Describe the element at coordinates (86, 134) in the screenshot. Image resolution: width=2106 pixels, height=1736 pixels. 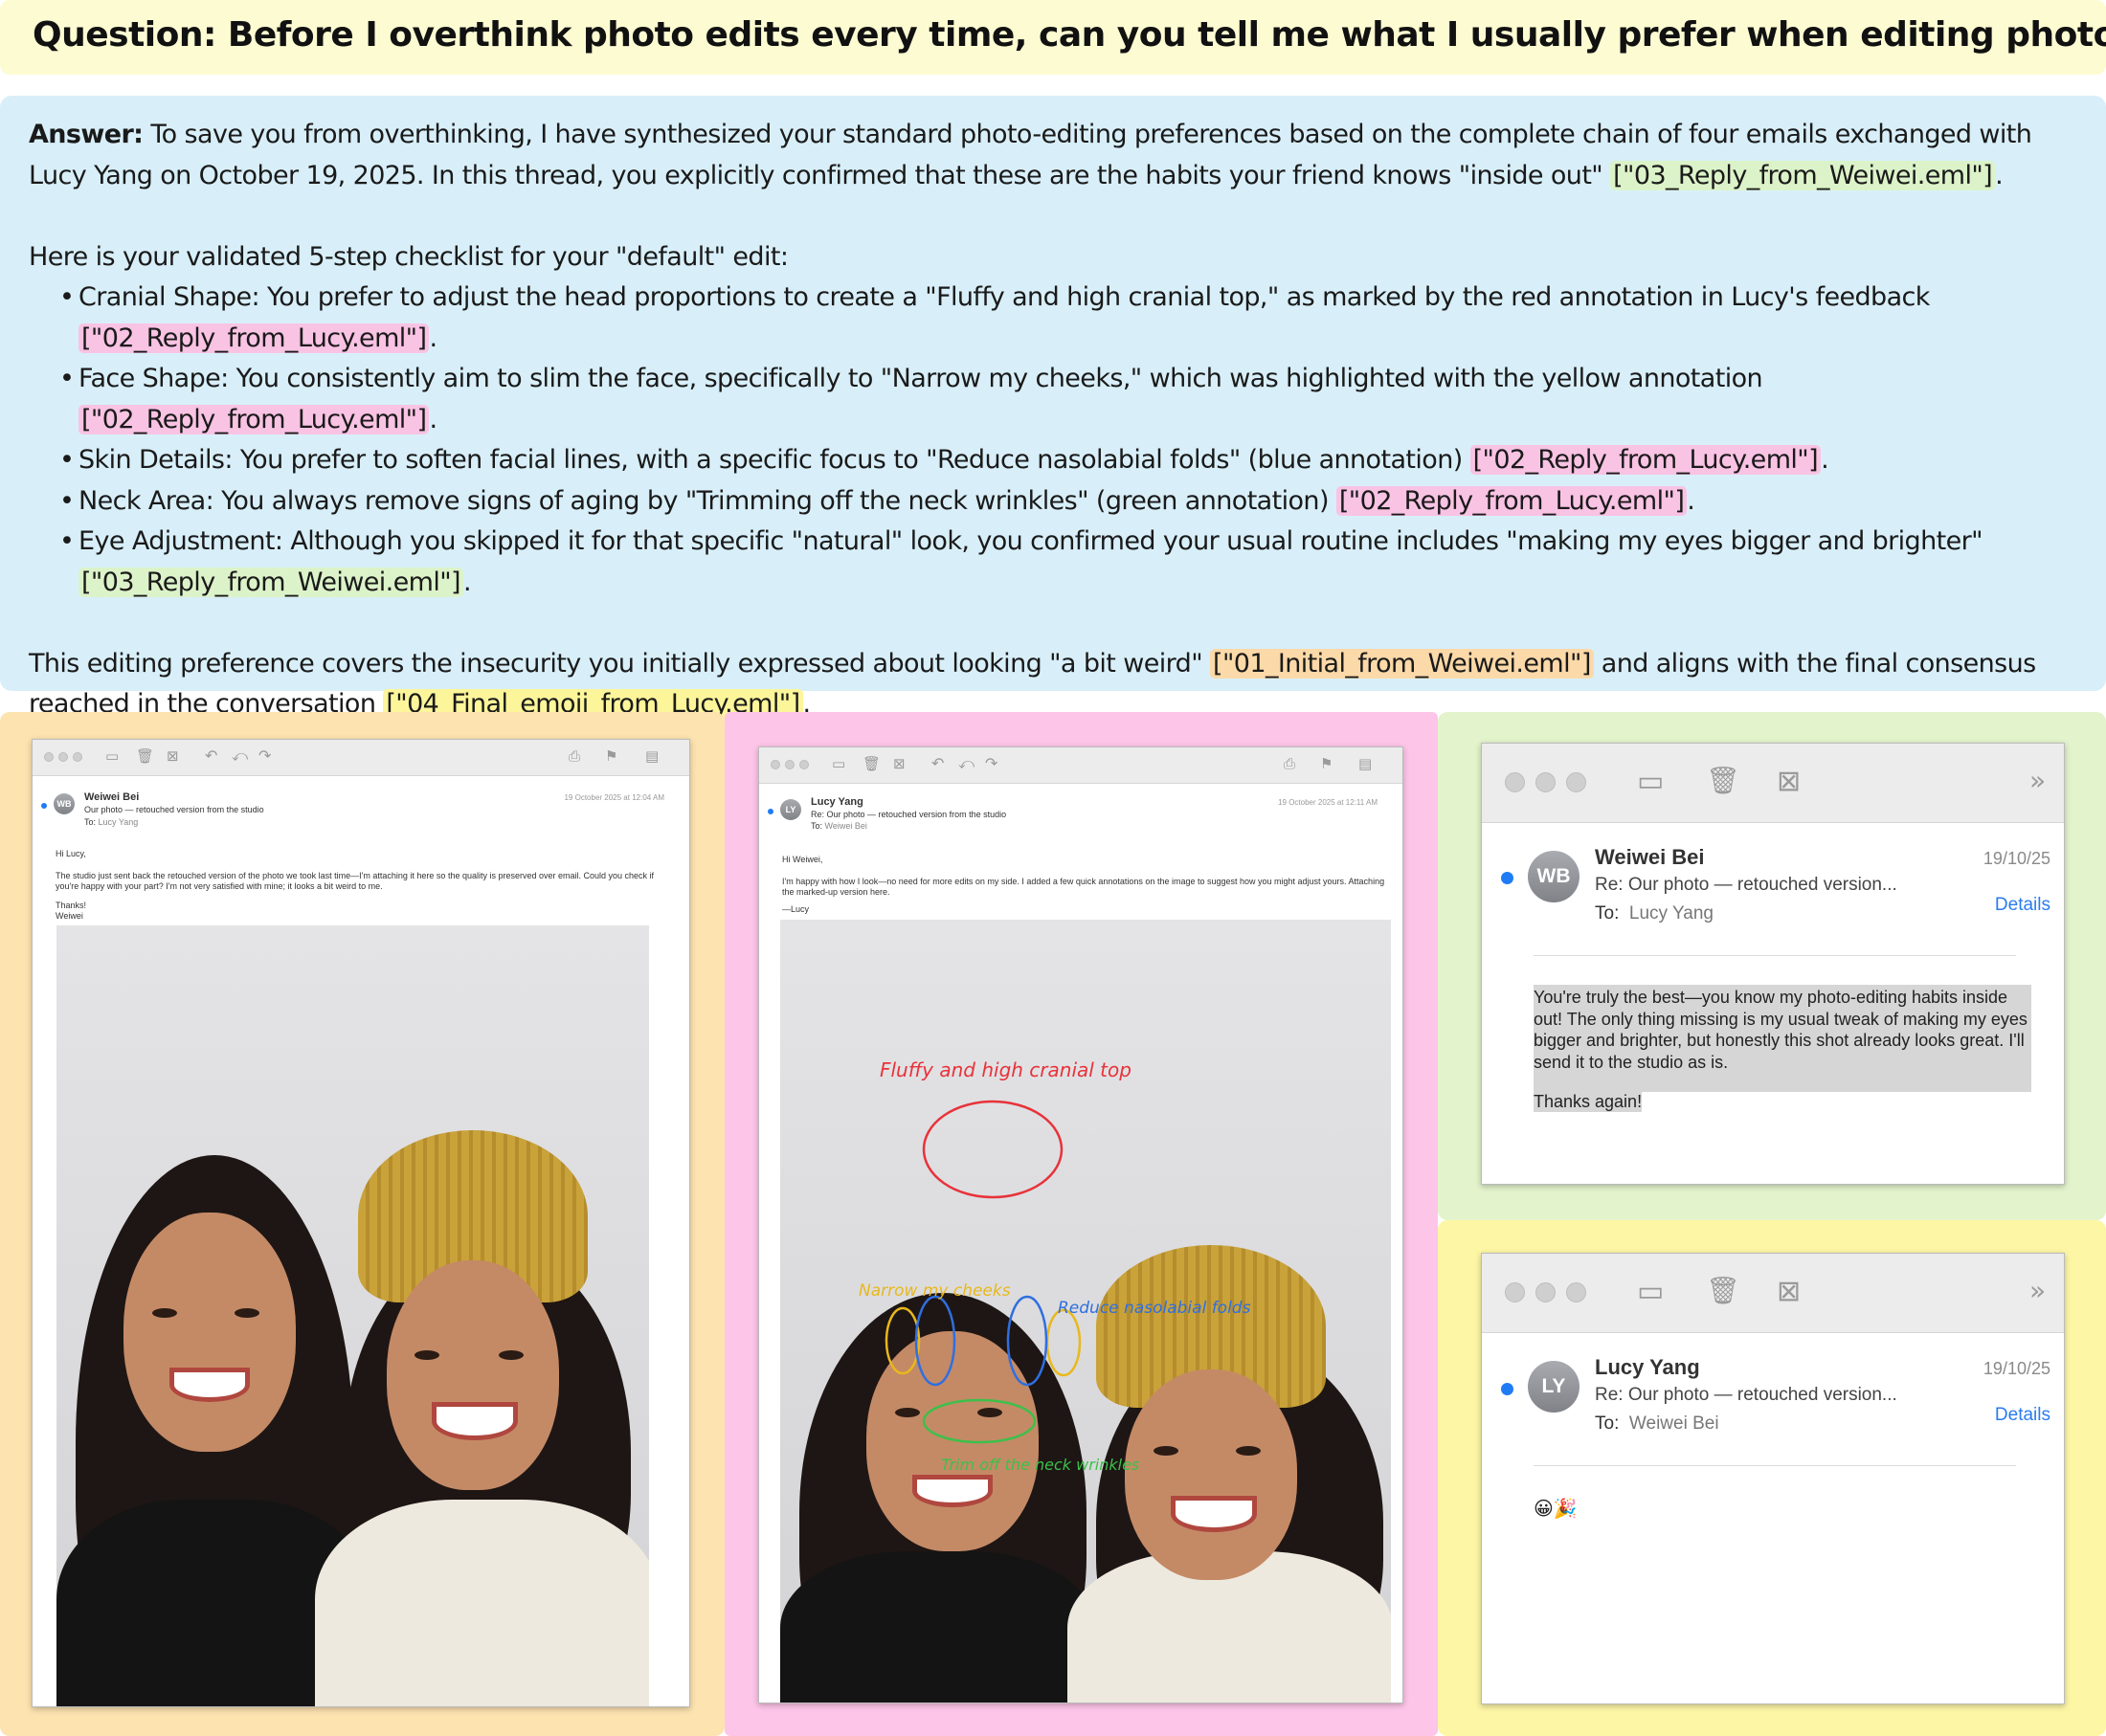
I see `answer-label: Answer:` at that location.